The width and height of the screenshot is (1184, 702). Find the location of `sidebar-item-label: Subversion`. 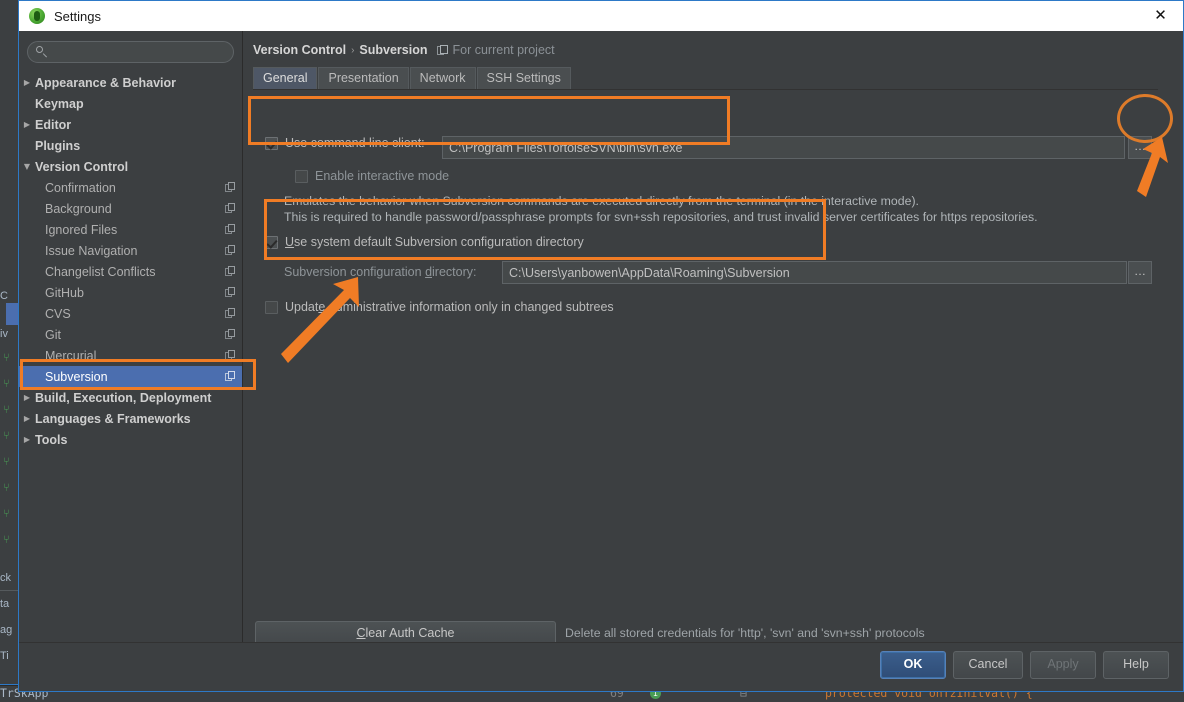

sidebar-item-label: Subversion is located at coordinates (76, 376).